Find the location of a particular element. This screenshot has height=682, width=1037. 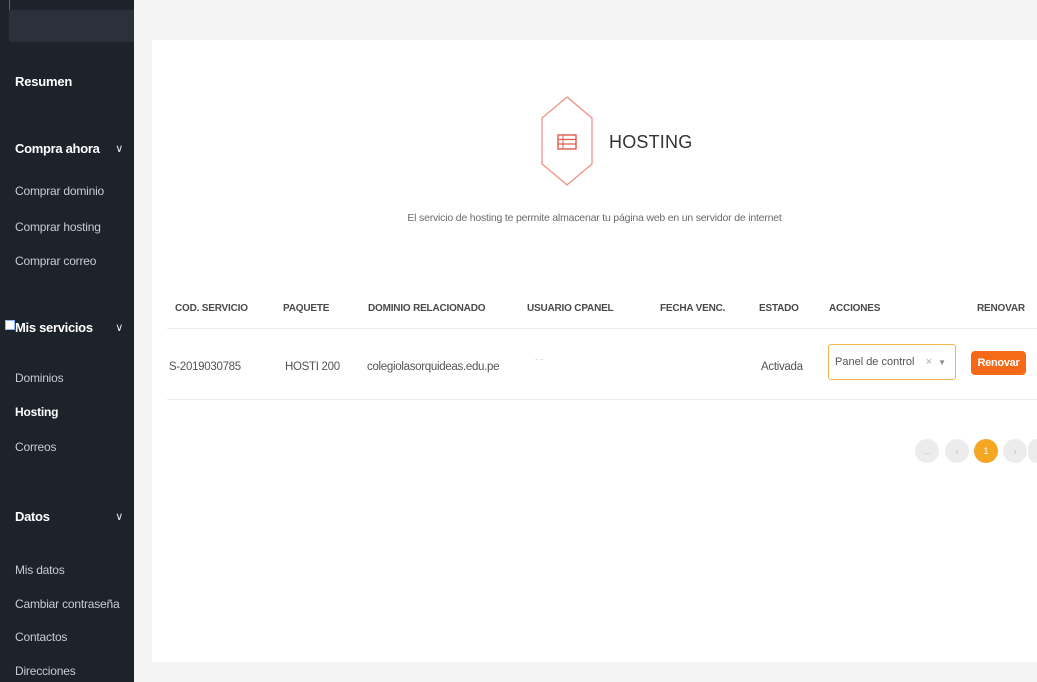

cell-status: Activada is located at coordinates (782, 367).